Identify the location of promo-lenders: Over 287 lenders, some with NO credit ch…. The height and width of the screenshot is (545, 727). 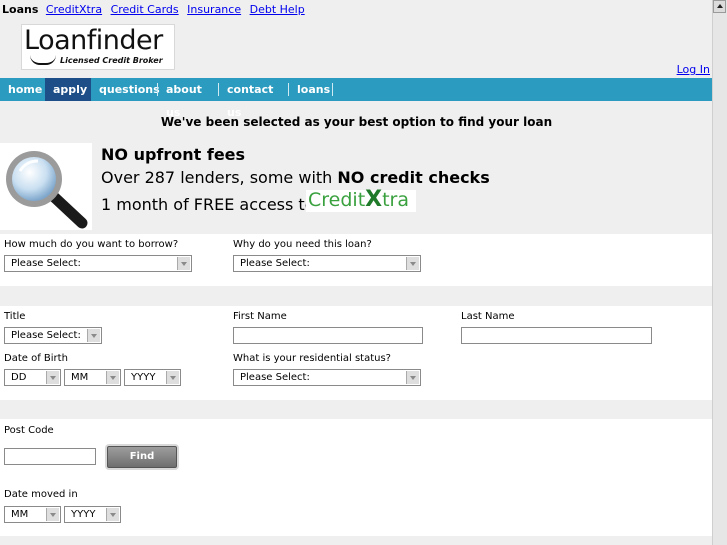
(295, 177).